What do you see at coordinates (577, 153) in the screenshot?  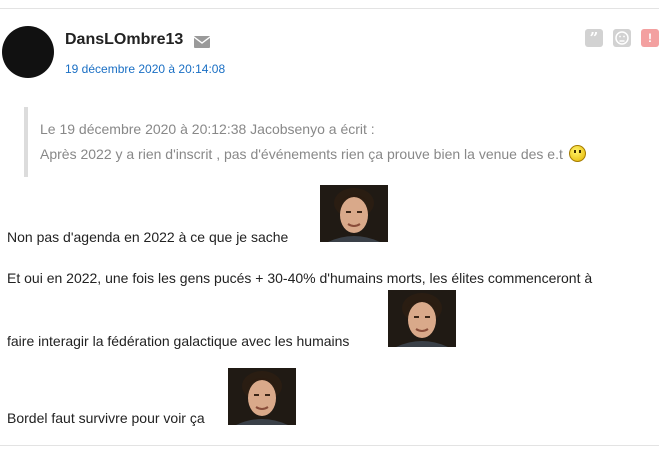 I see `worried-smiley-icon` at bounding box center [577, 153].